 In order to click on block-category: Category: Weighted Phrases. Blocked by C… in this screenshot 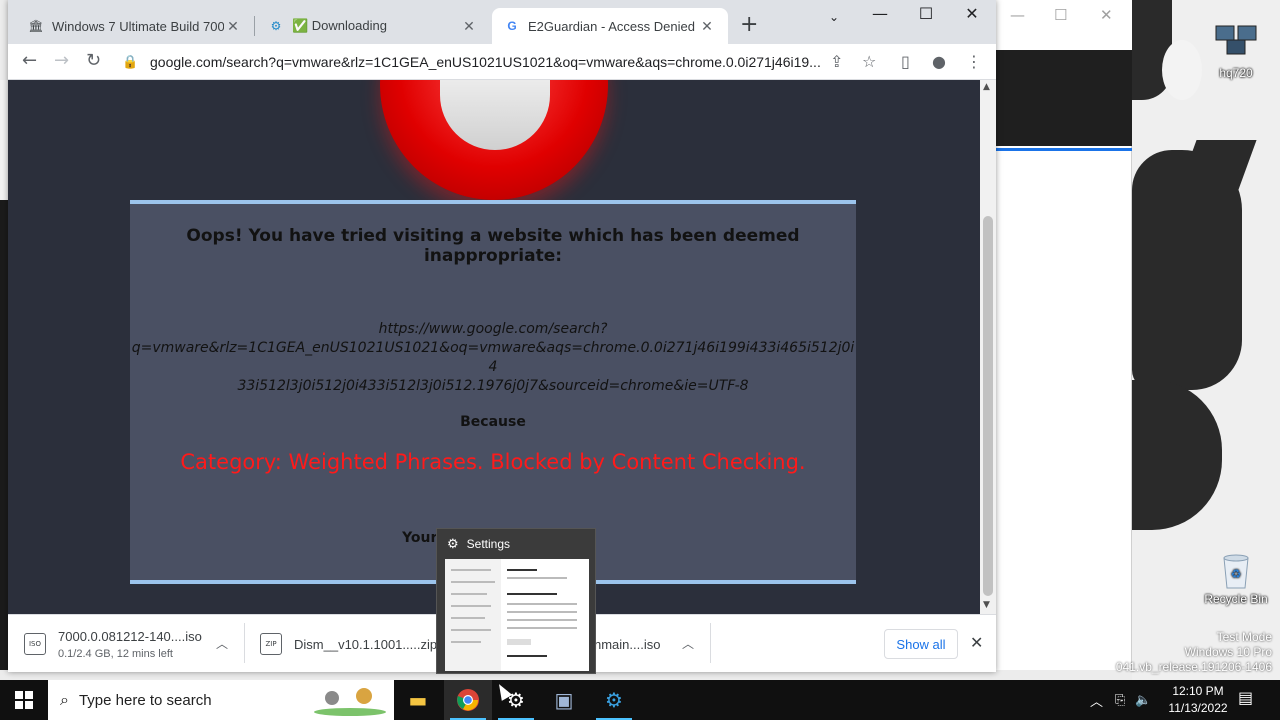, I will do `click(493, 462)`.